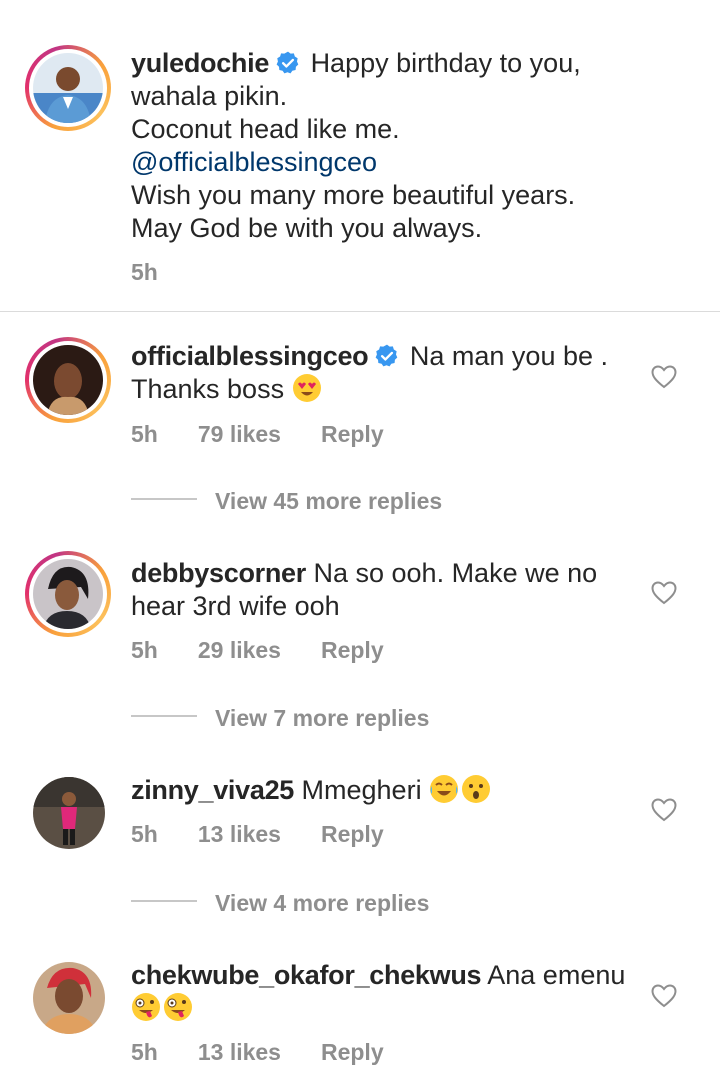 The image size is (720, 1076). Describe the element at coordinates (322, 903) in the screenshot. I see `view-replies-button: View 4 more replies` at that location.